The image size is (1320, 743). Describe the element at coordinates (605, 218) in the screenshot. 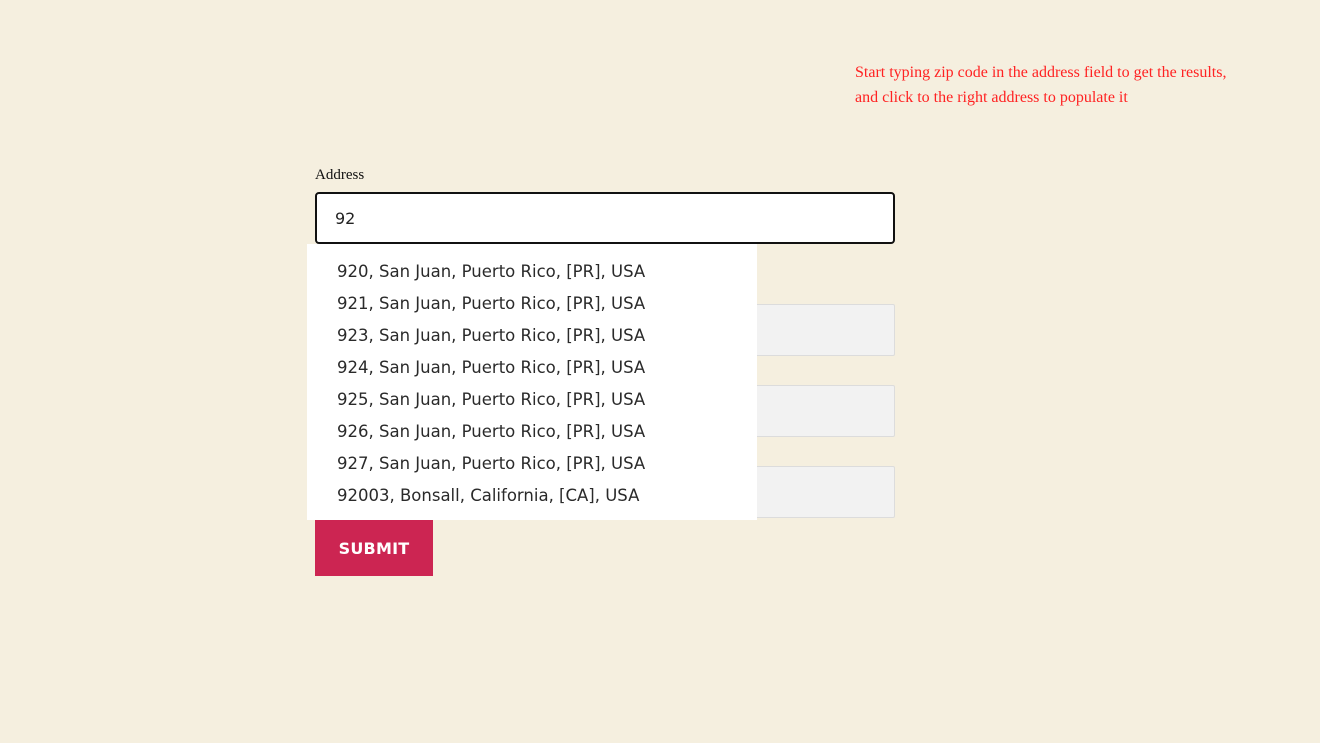

I see `address-input` at that location.